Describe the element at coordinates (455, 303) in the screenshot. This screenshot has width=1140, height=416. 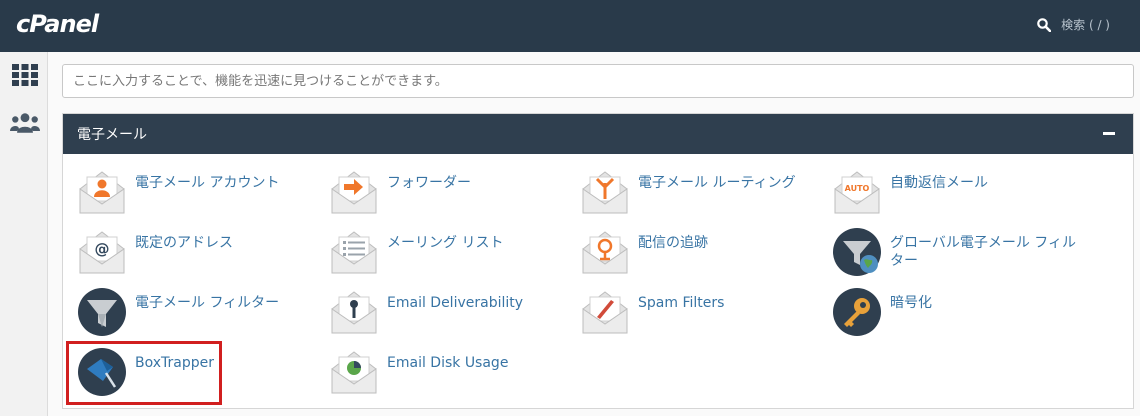
I see `item-label: Email Deliverability` at that location.